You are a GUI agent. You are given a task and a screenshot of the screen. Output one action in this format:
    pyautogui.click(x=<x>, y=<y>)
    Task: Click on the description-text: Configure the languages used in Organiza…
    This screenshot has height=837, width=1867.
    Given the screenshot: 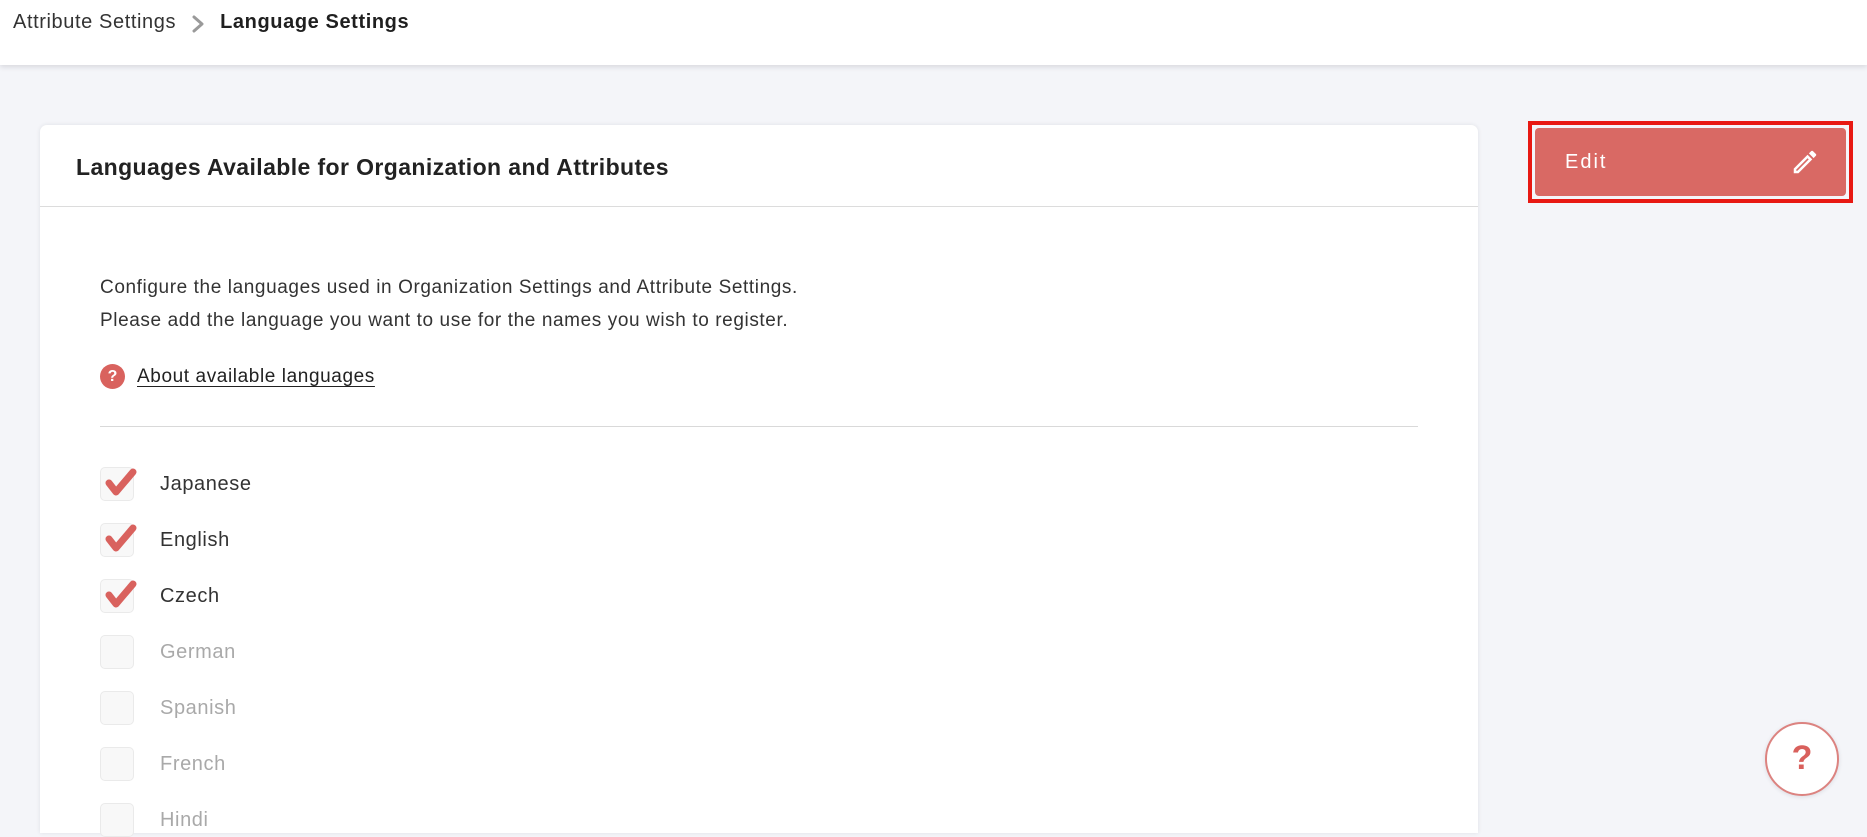 What is the action you would take?
    pyautogui.click(x=759, y=304)
    